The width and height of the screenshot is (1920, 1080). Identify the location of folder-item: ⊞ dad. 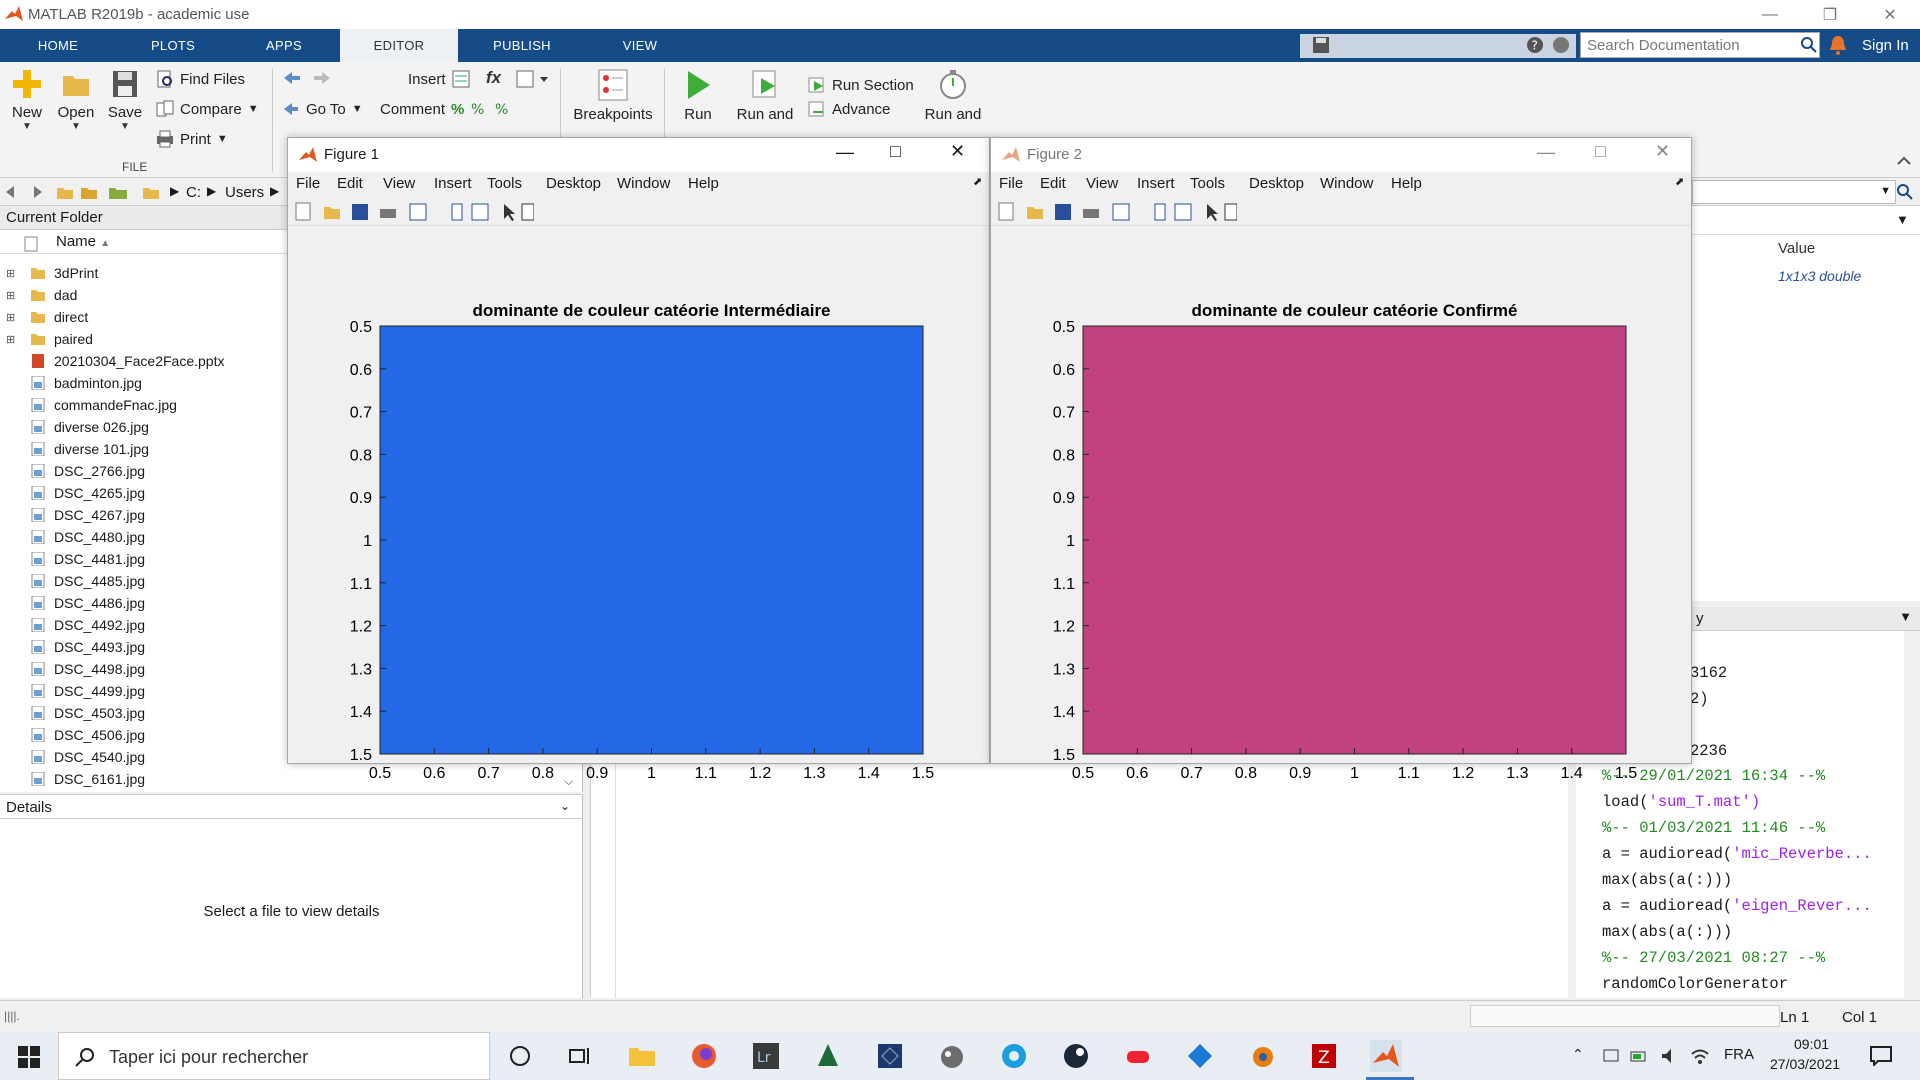
(38, 295).